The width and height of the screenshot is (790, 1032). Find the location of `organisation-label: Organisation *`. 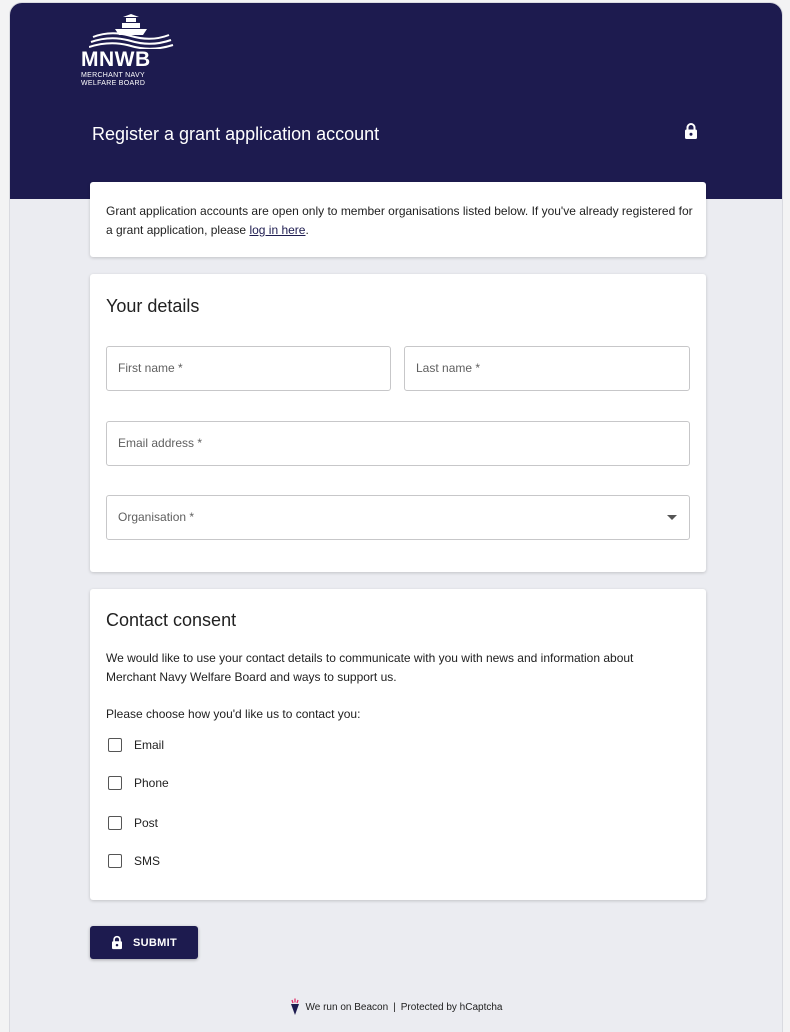

organisation-label: Organisation * is located at coordinates (156, 517).